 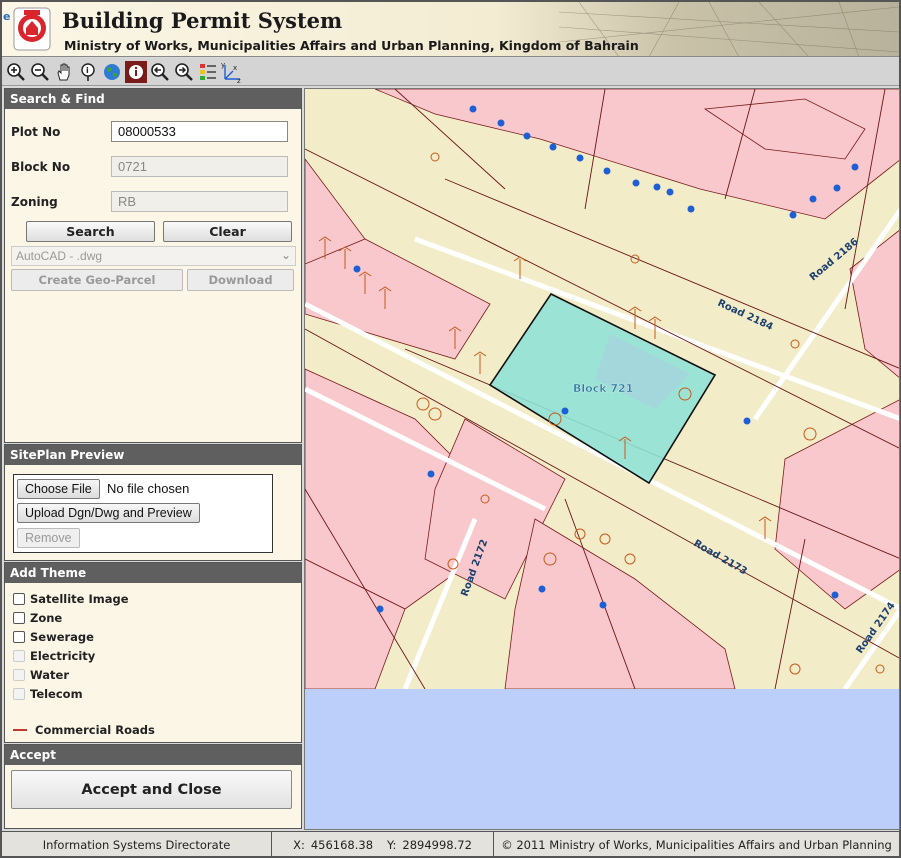 What do you see at coordinates (19, 637) in the screenshot?
I see `sewerage-checkbox` at bounding box center [19, 637].